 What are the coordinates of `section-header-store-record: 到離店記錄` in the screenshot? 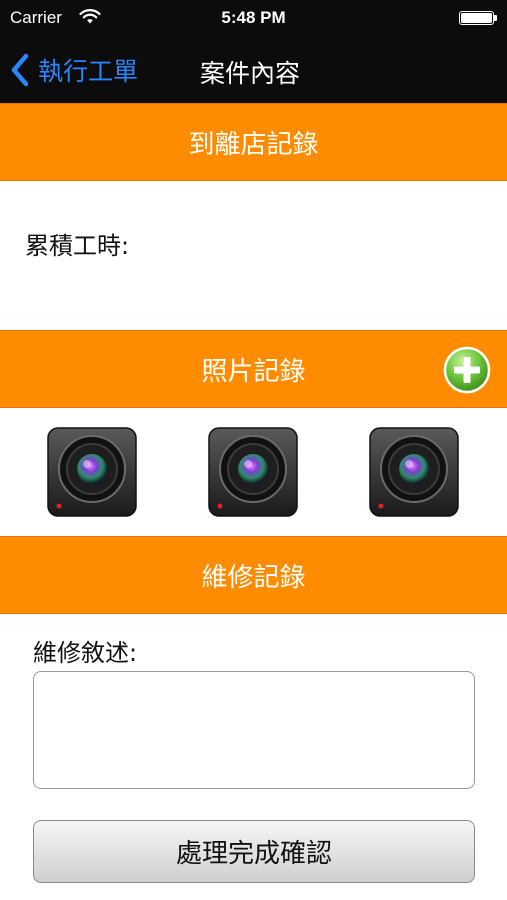 It's located at (253, 142).